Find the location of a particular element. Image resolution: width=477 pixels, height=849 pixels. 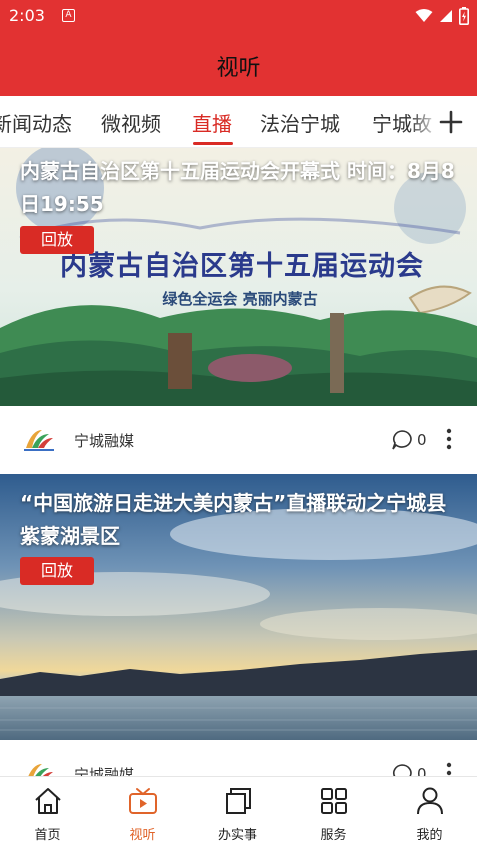

wifi-icon is located at coordinates (424, 15).